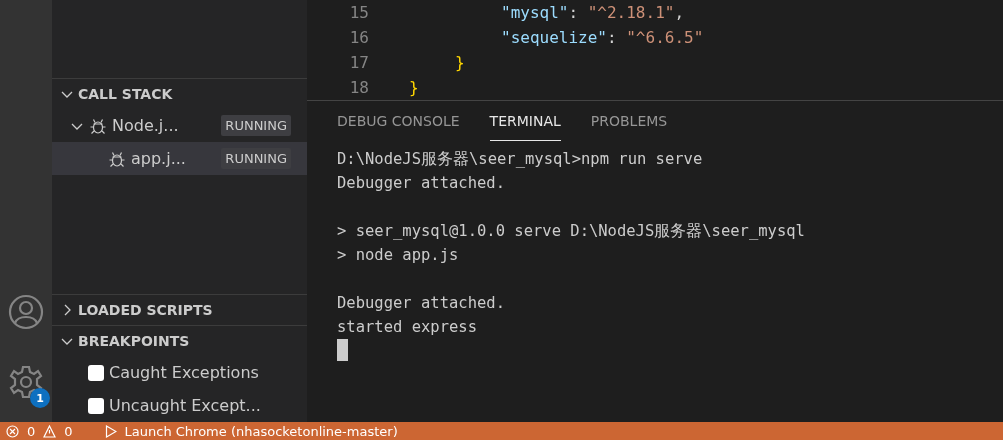  What do you see at coordinates (68, 431) in the screenshot?
I see `warning-count: 0` at bounding box center [68, 431].